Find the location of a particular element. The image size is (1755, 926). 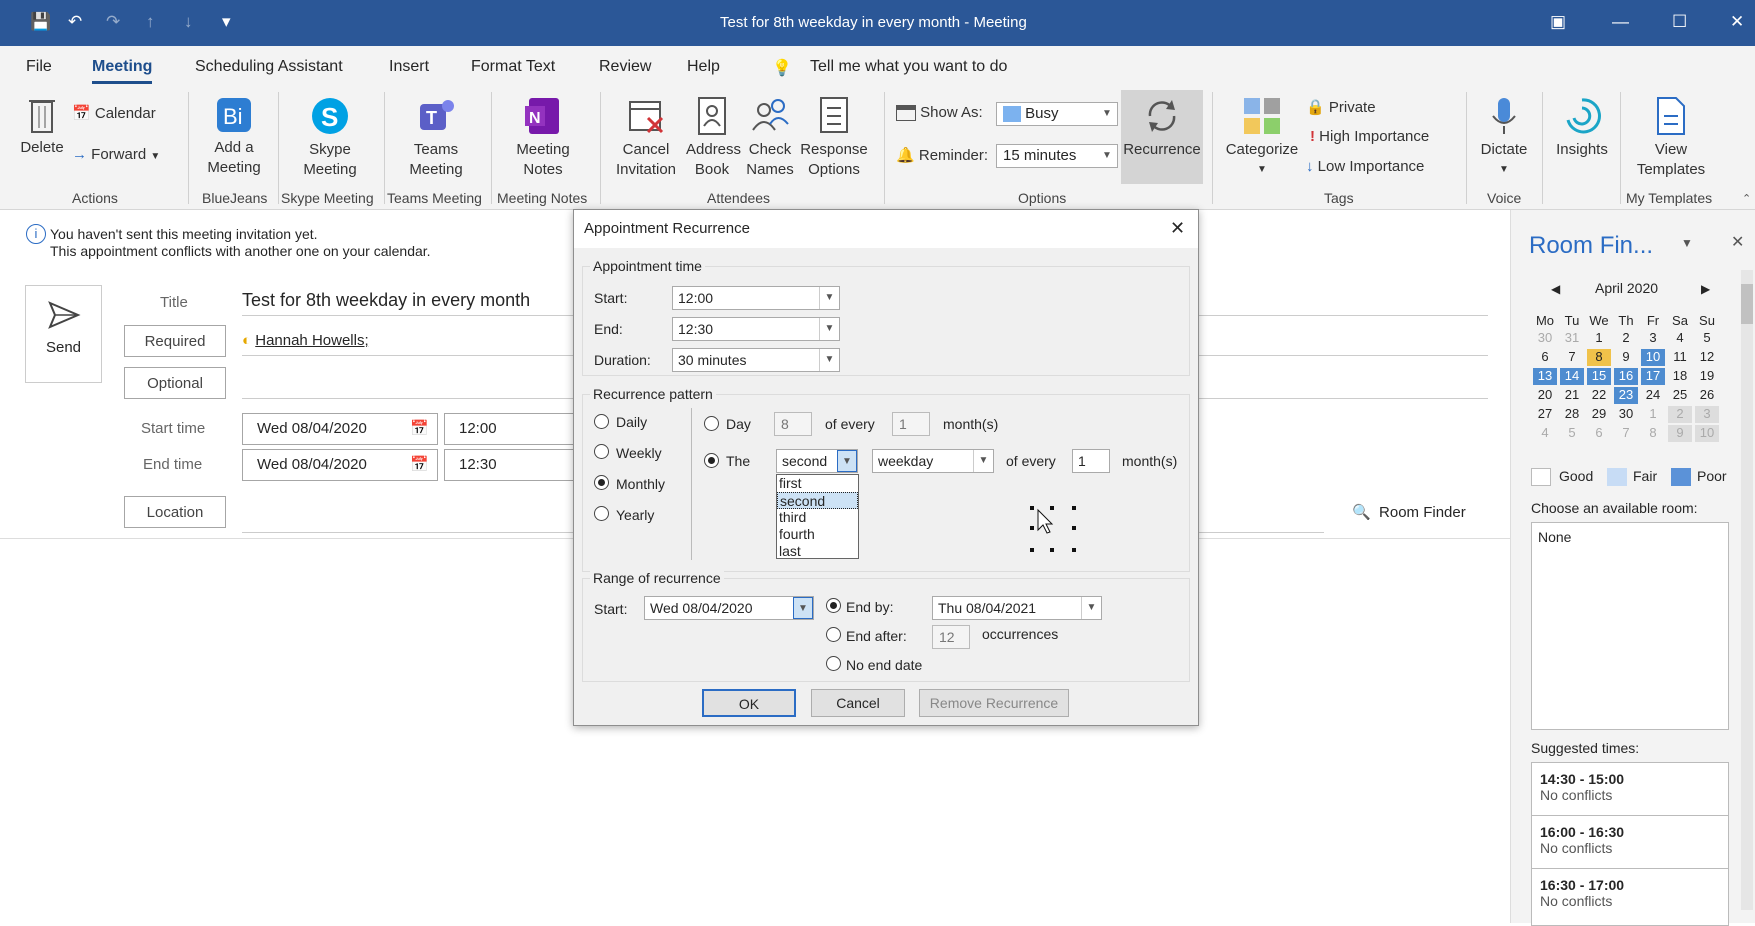

recurrence-button: Recurrence is located at coordinates (1162, 137).